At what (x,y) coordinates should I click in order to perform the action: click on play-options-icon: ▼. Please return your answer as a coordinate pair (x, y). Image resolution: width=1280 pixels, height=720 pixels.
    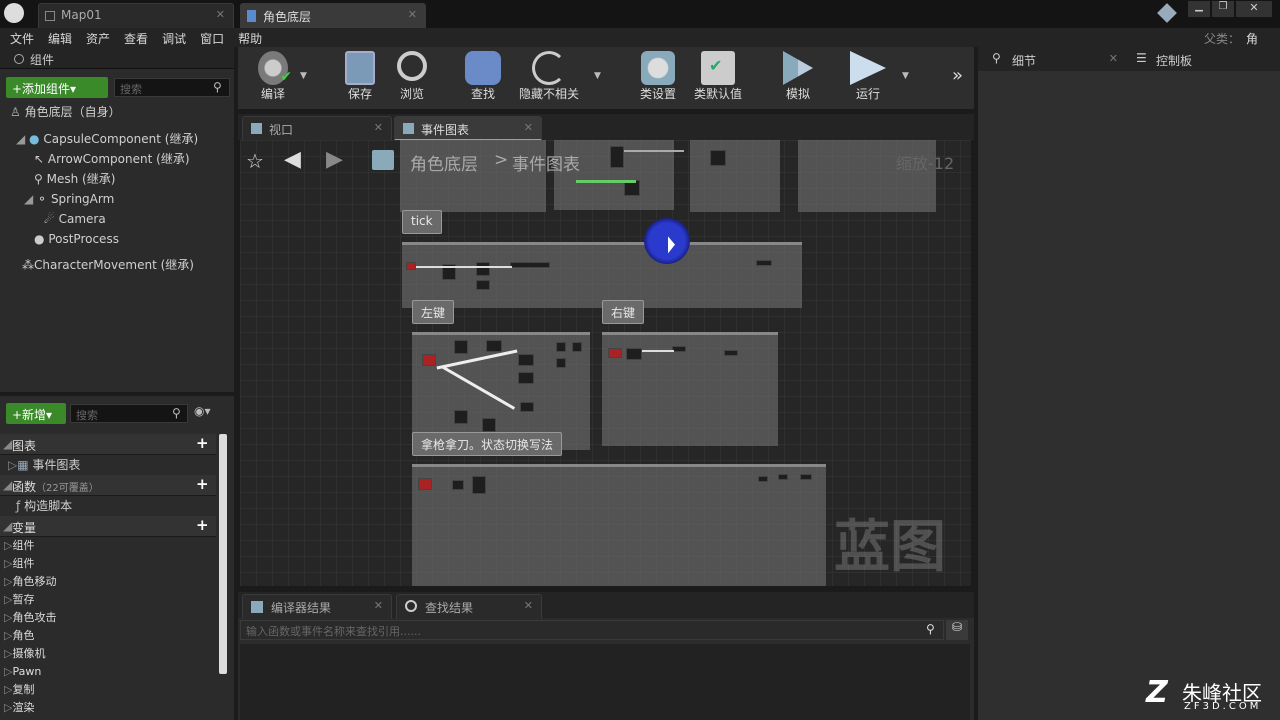
    Looking at the image, I should click on (905, 76).